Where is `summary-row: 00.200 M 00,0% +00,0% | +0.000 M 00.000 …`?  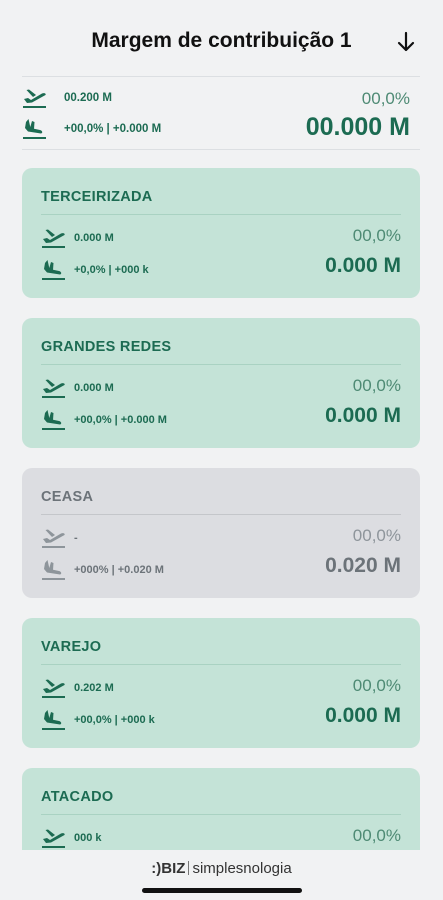
summary-row: 00.200 M 00,0% +00,0% | +0.000 M 00.000 … is located at coordinates (221, 113).